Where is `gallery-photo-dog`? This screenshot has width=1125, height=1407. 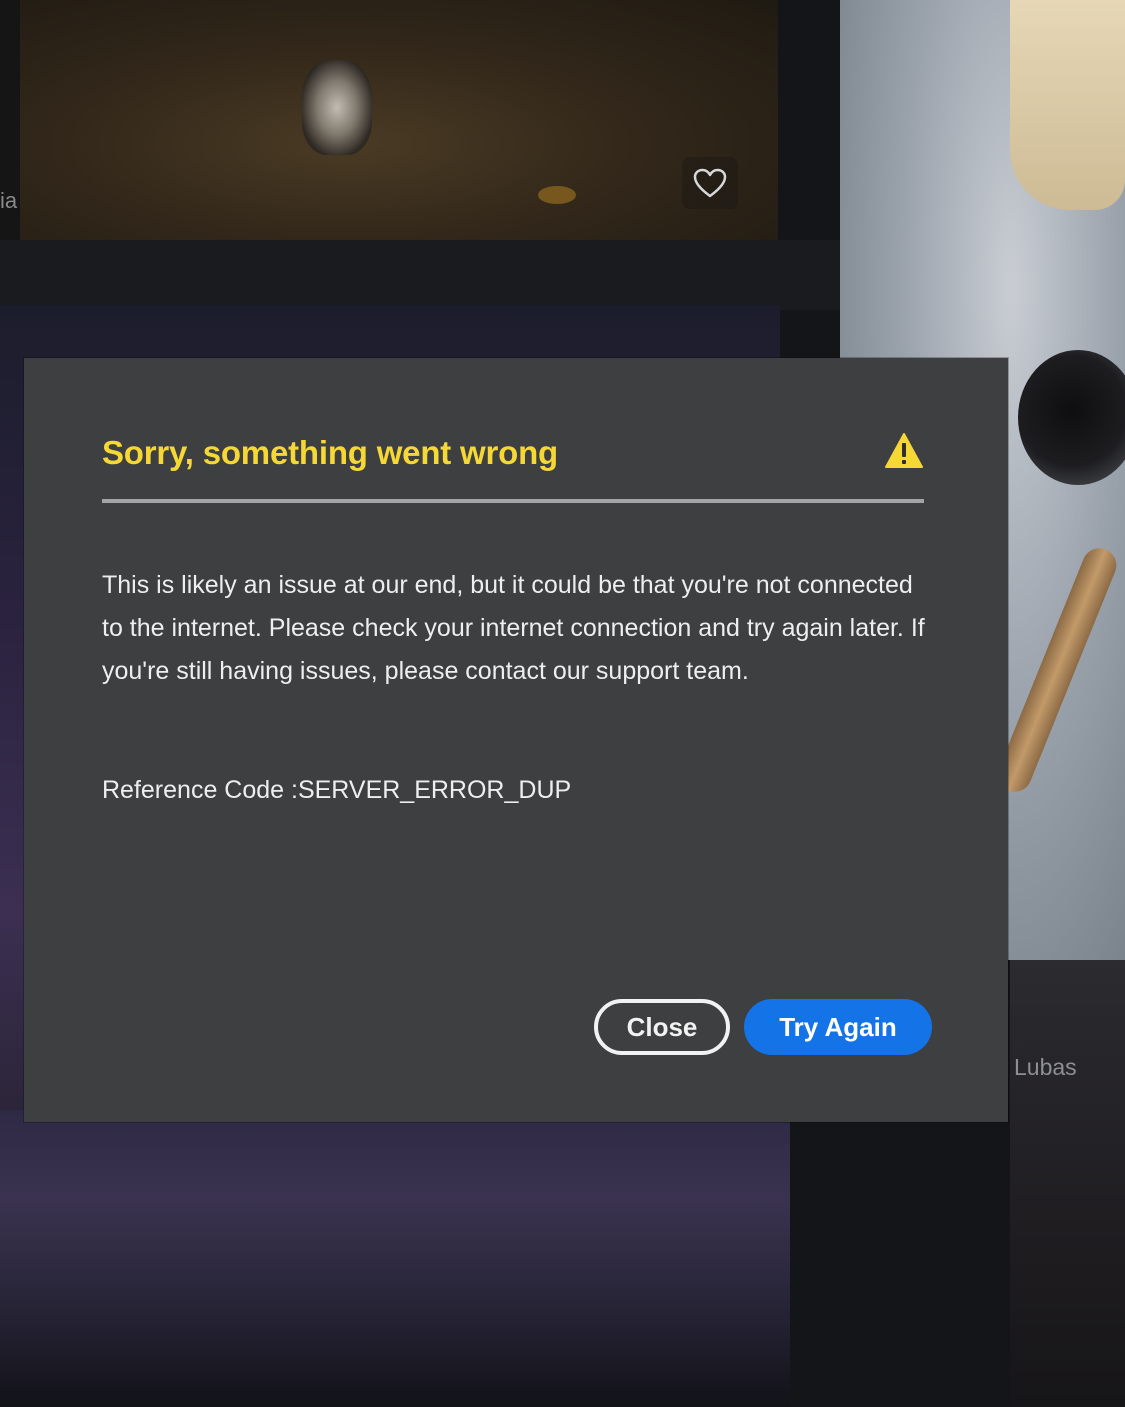 gallery-photo-dog is located at coordinates (389, 120).